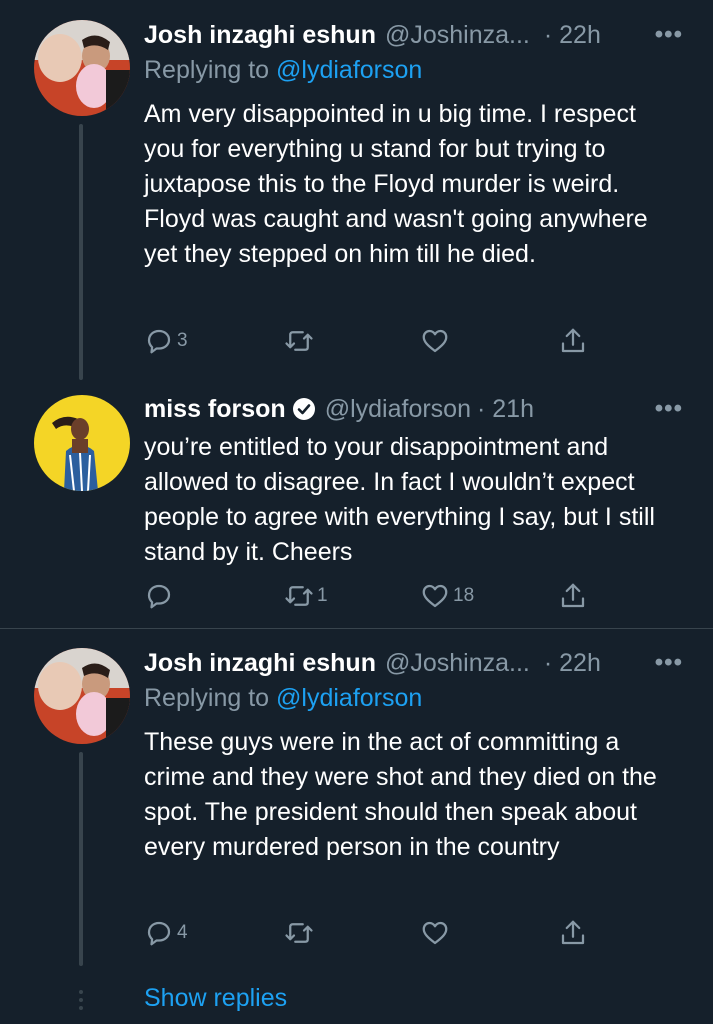 The image size is (713, 1024). Describe the element at coordinates (369, 599) in the screenshot. I see `tweet-actions: 1 18` at that location.